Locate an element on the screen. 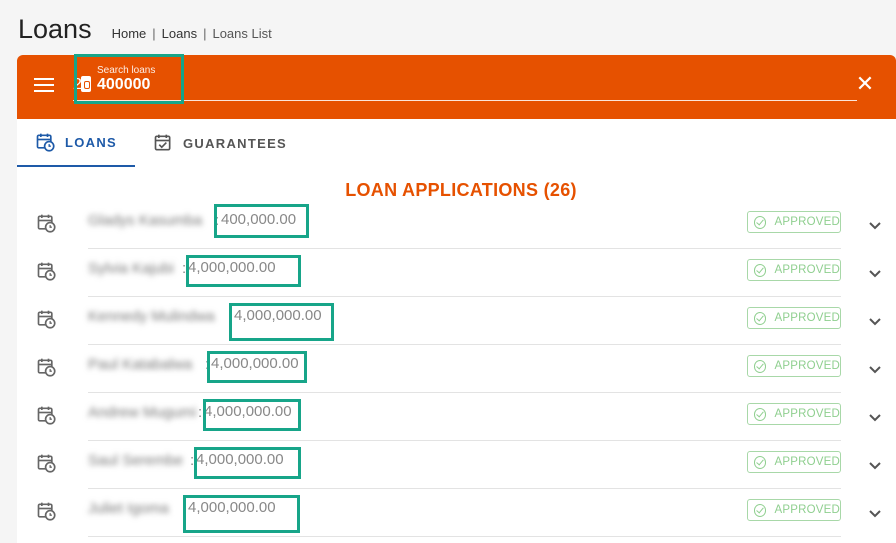  borrower-name: Juliet Igoma is located at coordinates (128, 508).